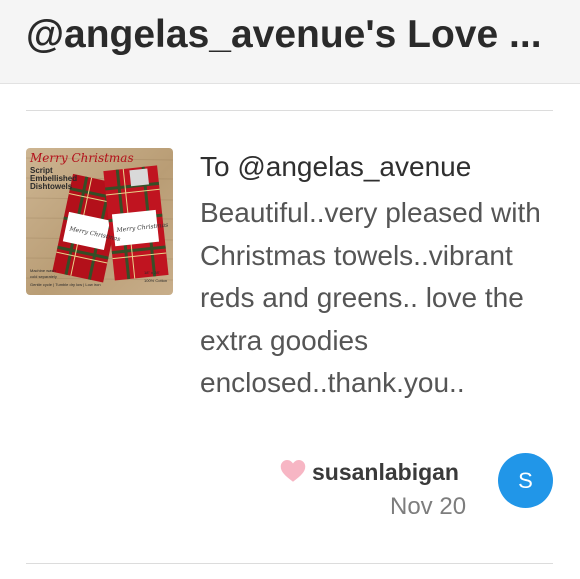 This screenshot has width=580, height=579. Describe the element at coordinates (65, 284) in the screenshot. I see `care-line3: Gentle cycle | Tumble dry low | Low iron` at that location.